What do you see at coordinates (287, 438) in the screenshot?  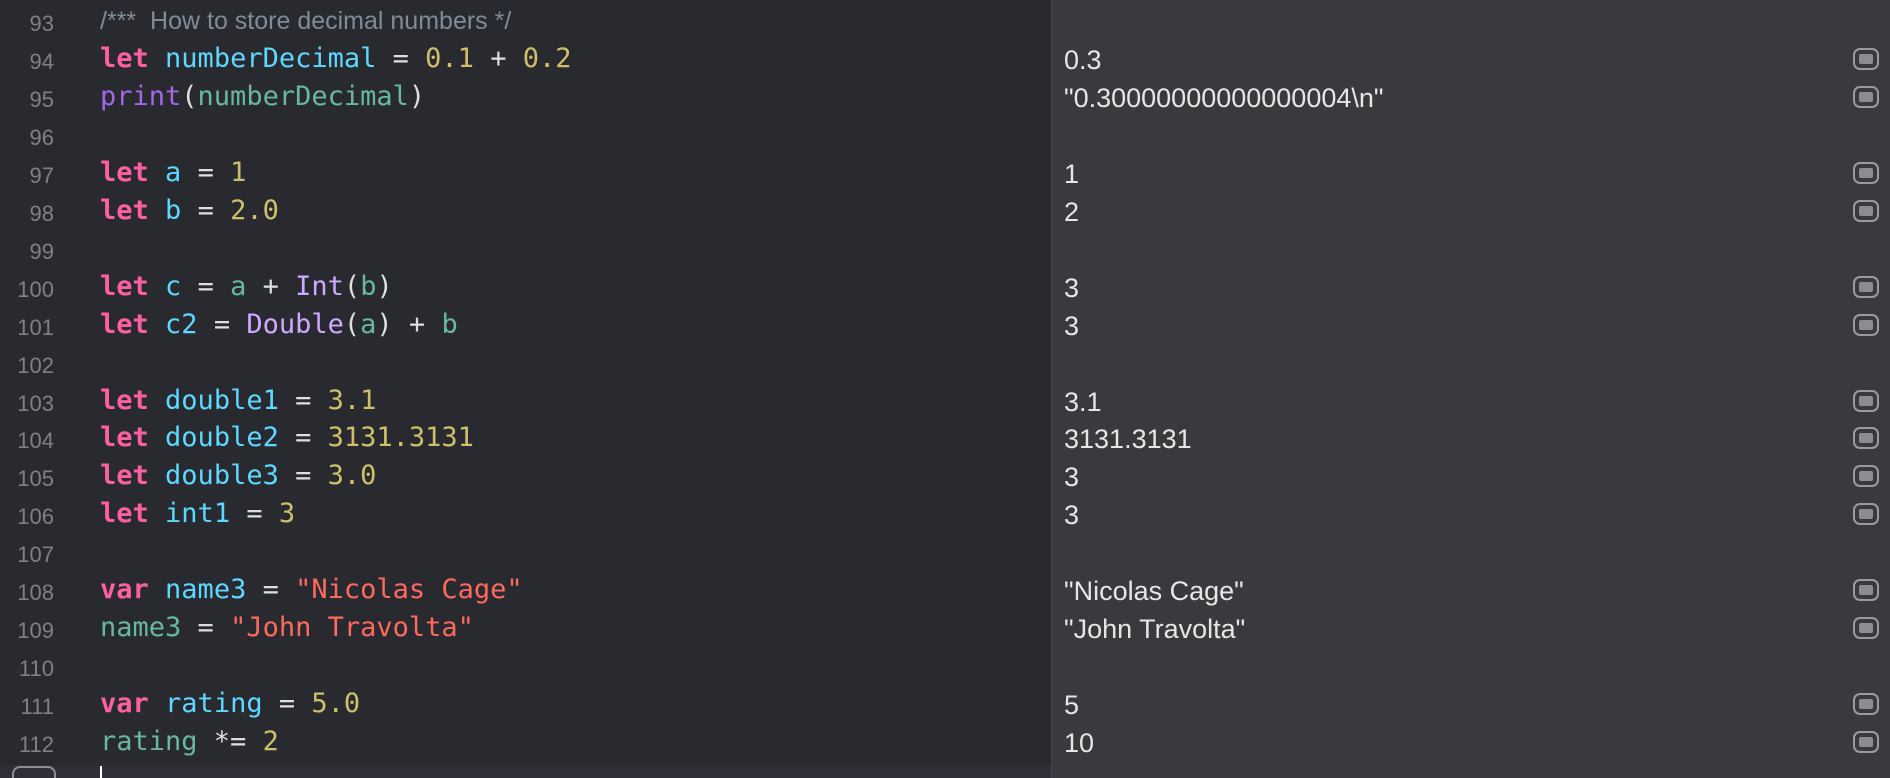 I see `code-text: let double2 = 3131.3131` at bounding box center [287, 438].